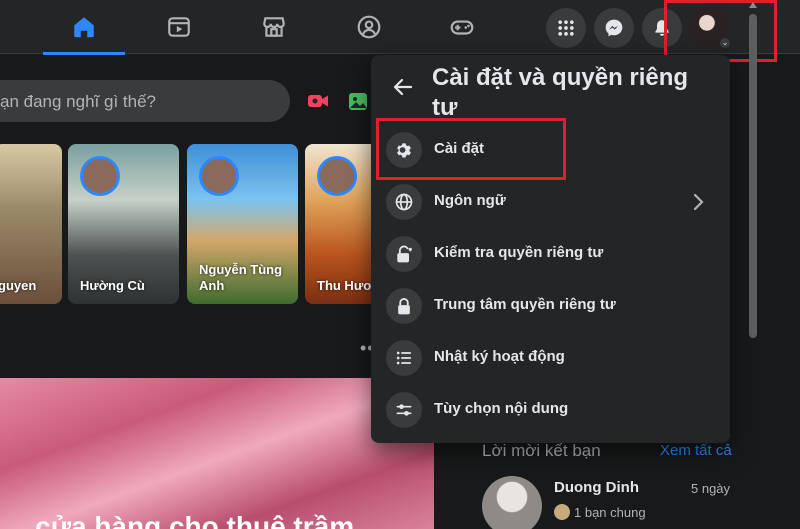 The width and height of the screenshot is (800, 529). Describe the element at coordinates (470, 200) in the screenshot. I see `menu-item-label: Ngôn ngữ` at that location.